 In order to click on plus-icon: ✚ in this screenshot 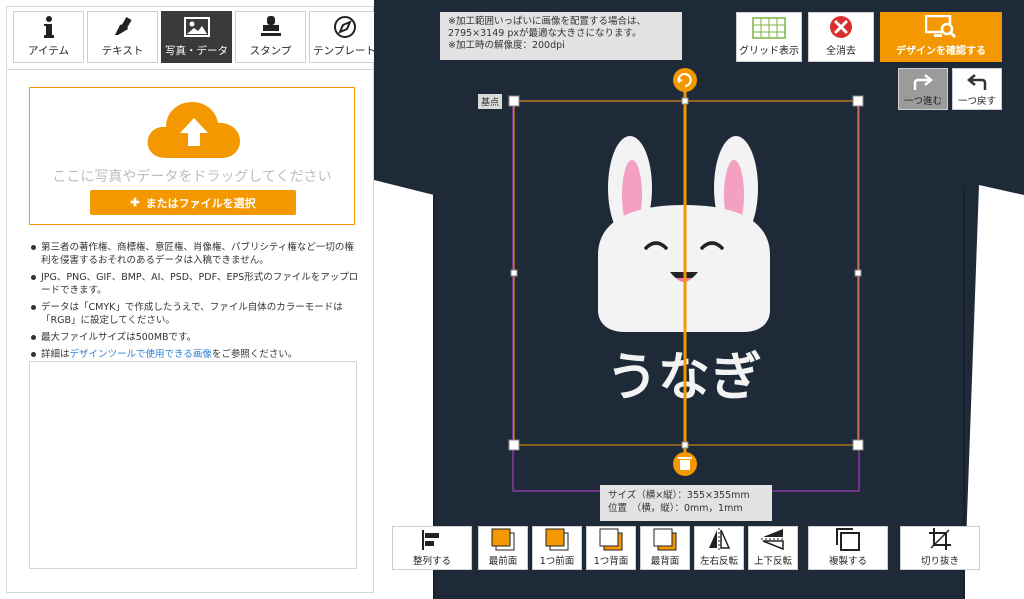, I will do `click(135, 203)`.